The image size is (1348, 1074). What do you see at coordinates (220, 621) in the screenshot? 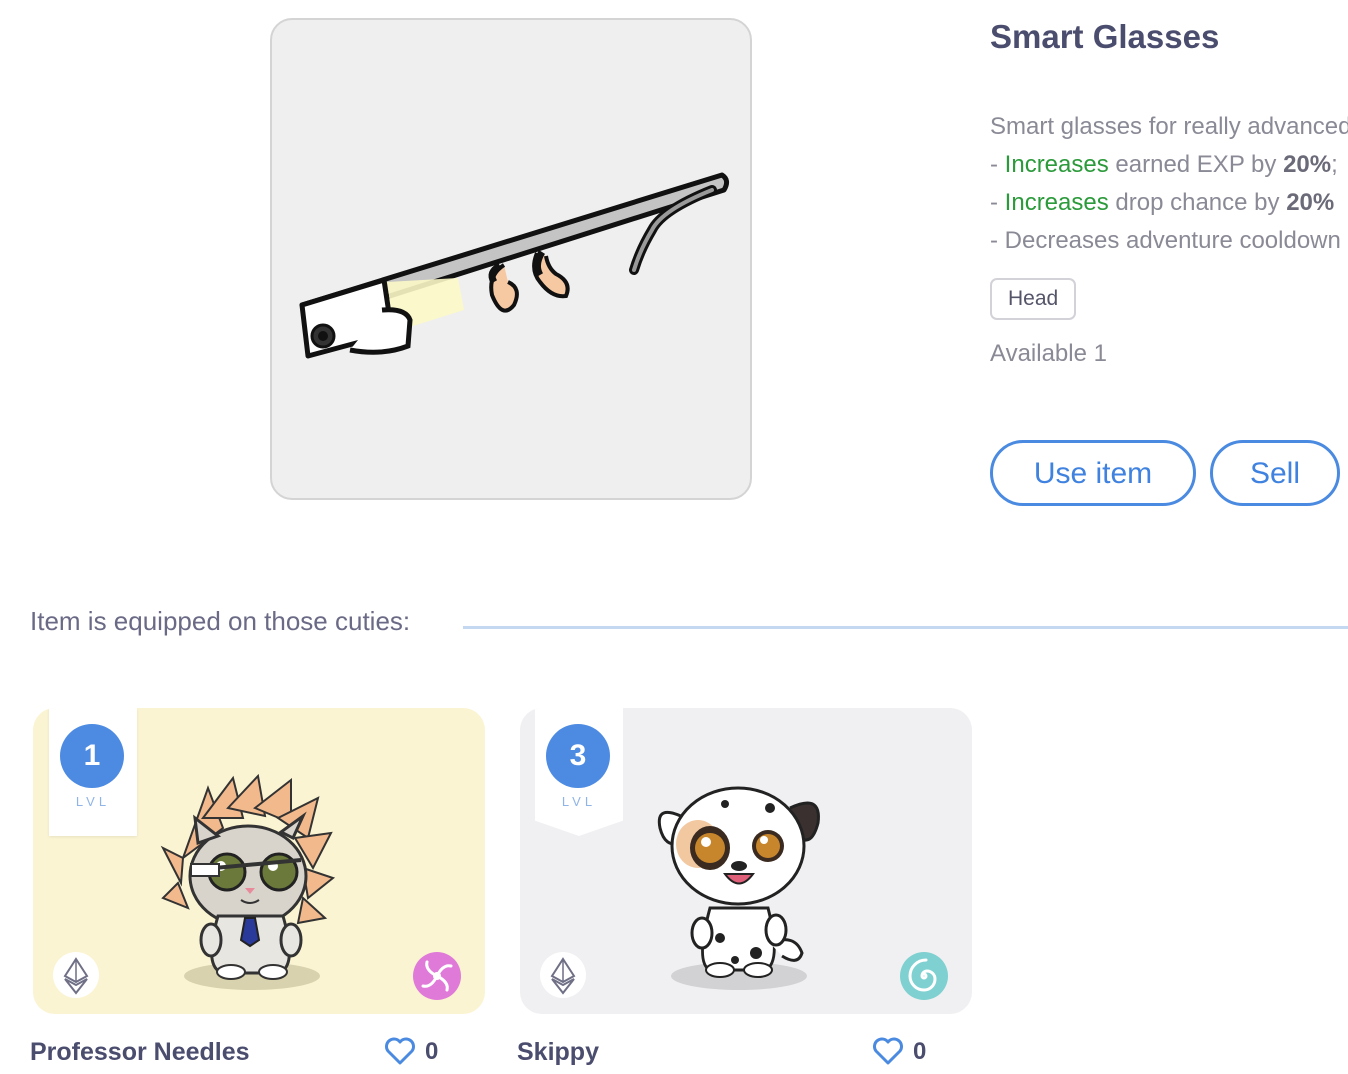
I see `equipped-section-label: Item is equipped on those cuties:` at bounding box center [220, 621].